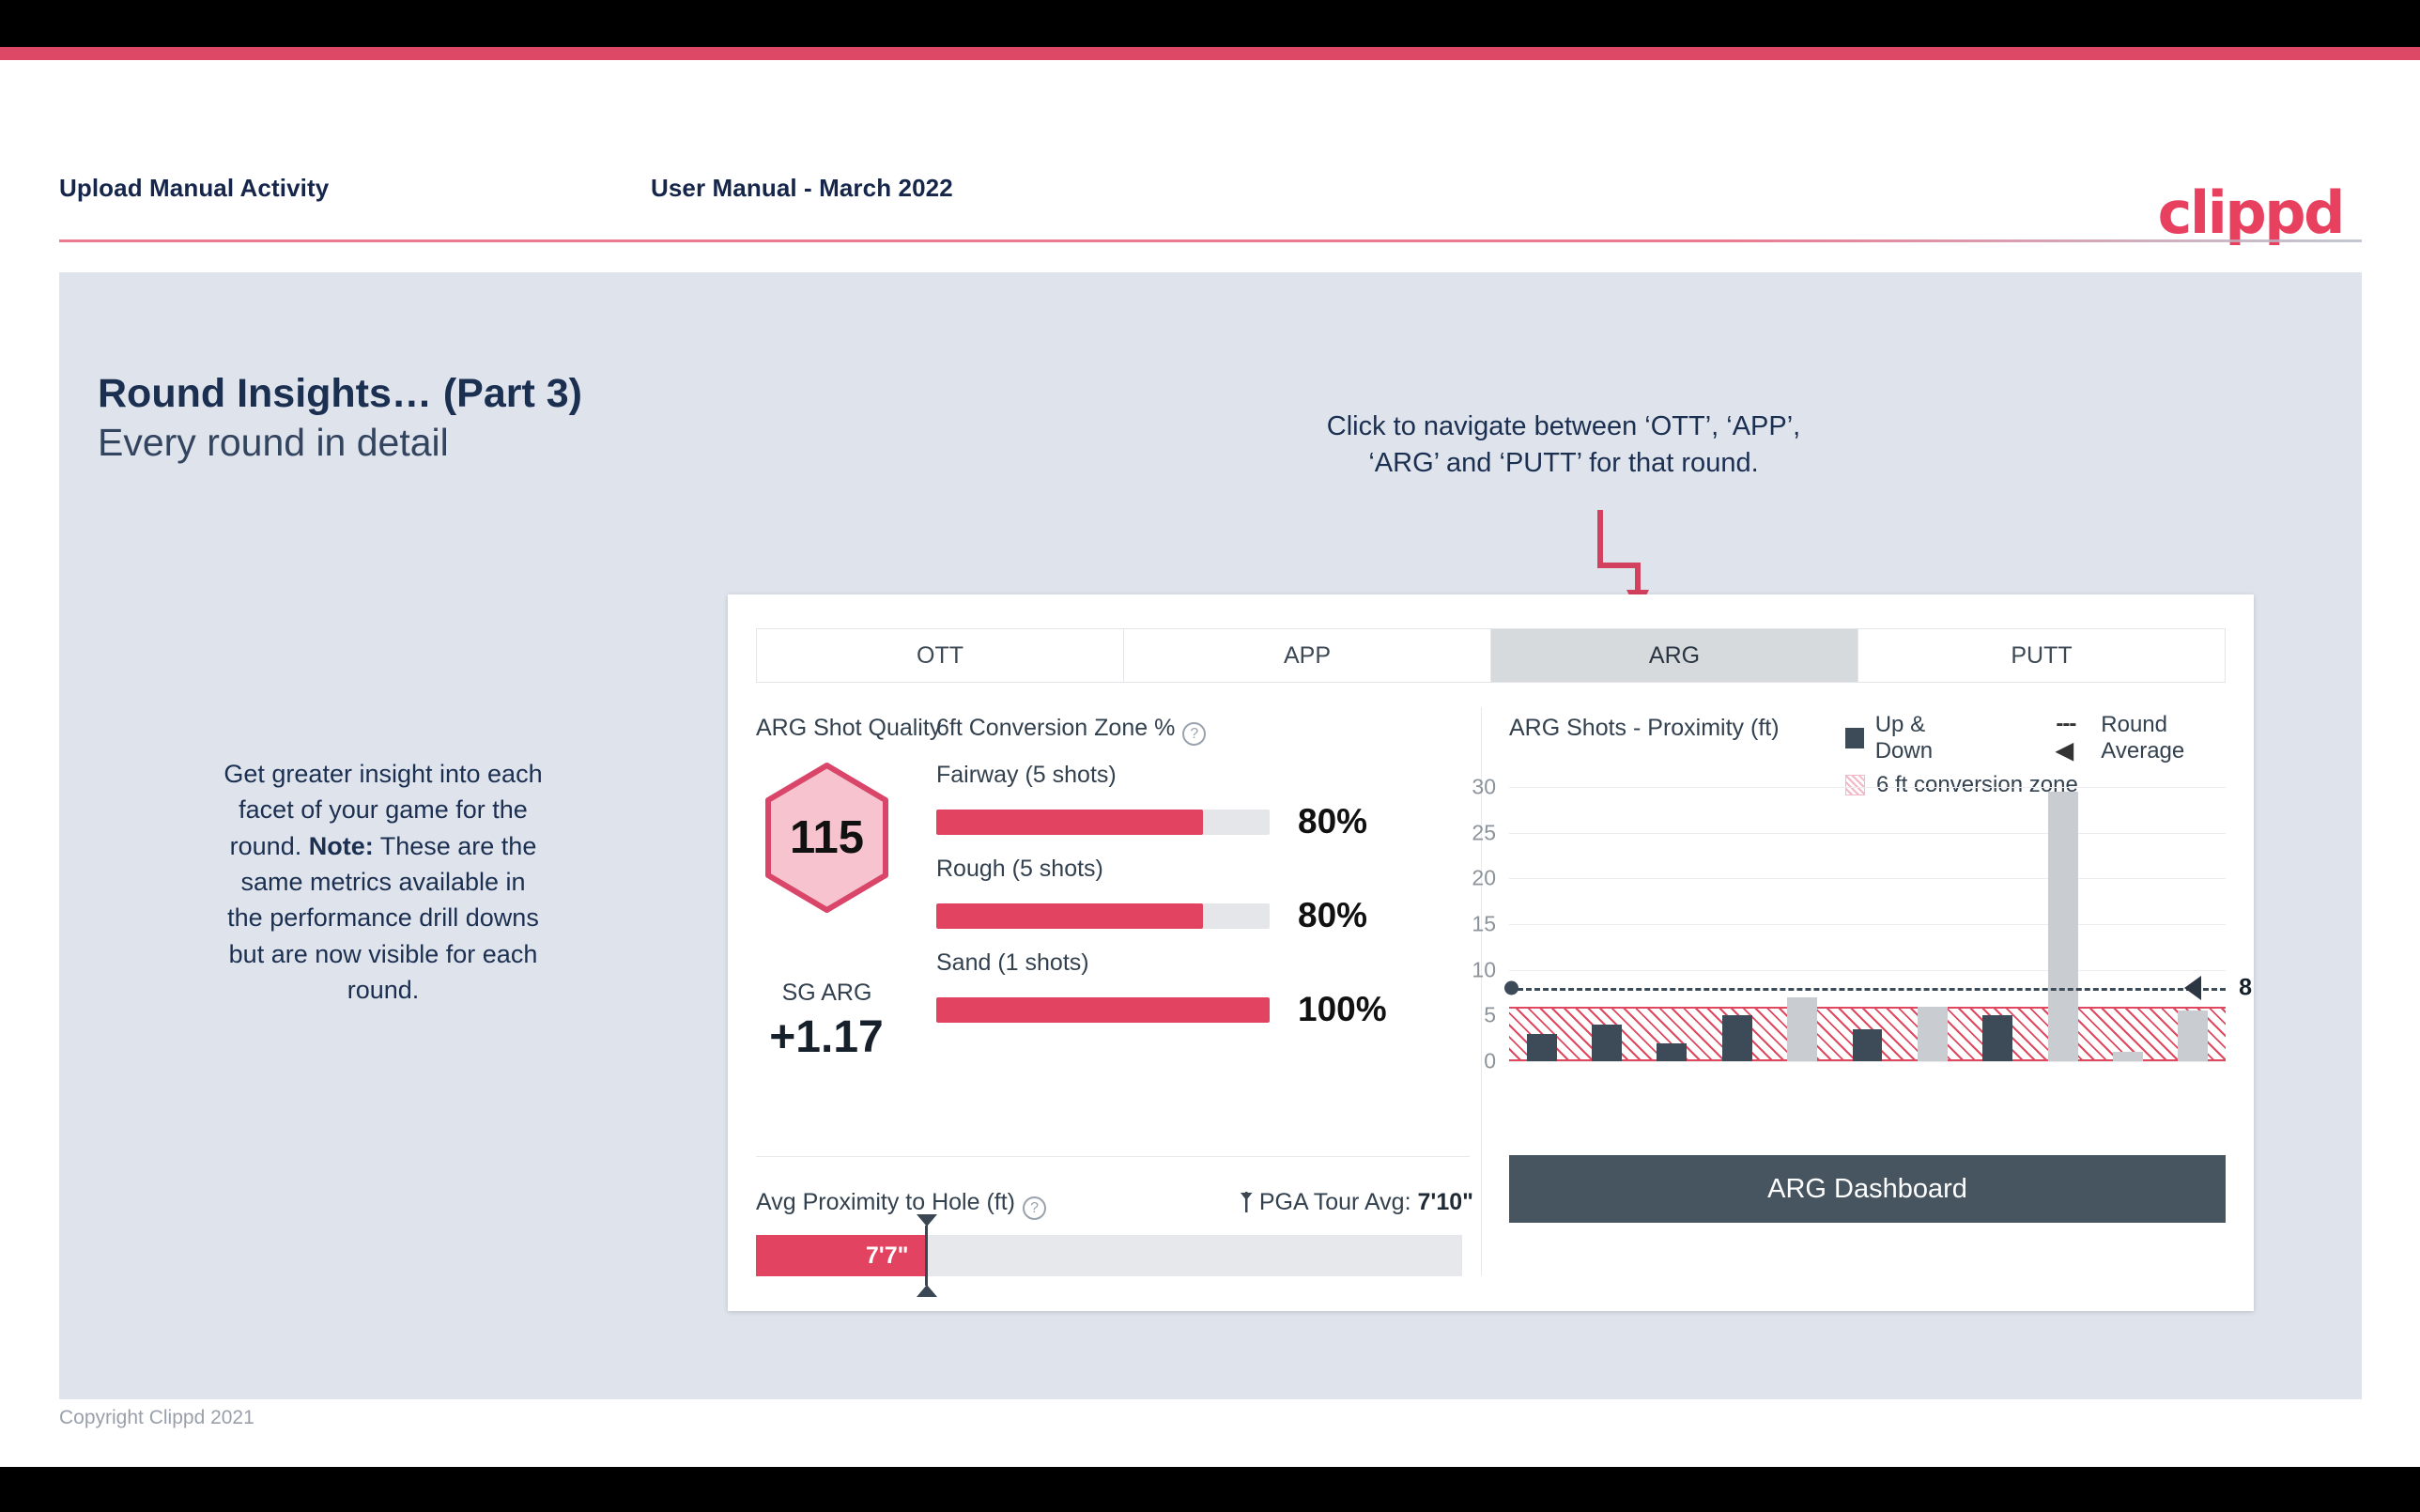 This screenshot has height=1512, width=2420. What do you see at coordinates (927, 1291) in the screenshot?
I see `marker-bottom-triangle-icon` at bounding box center [927, 1291].